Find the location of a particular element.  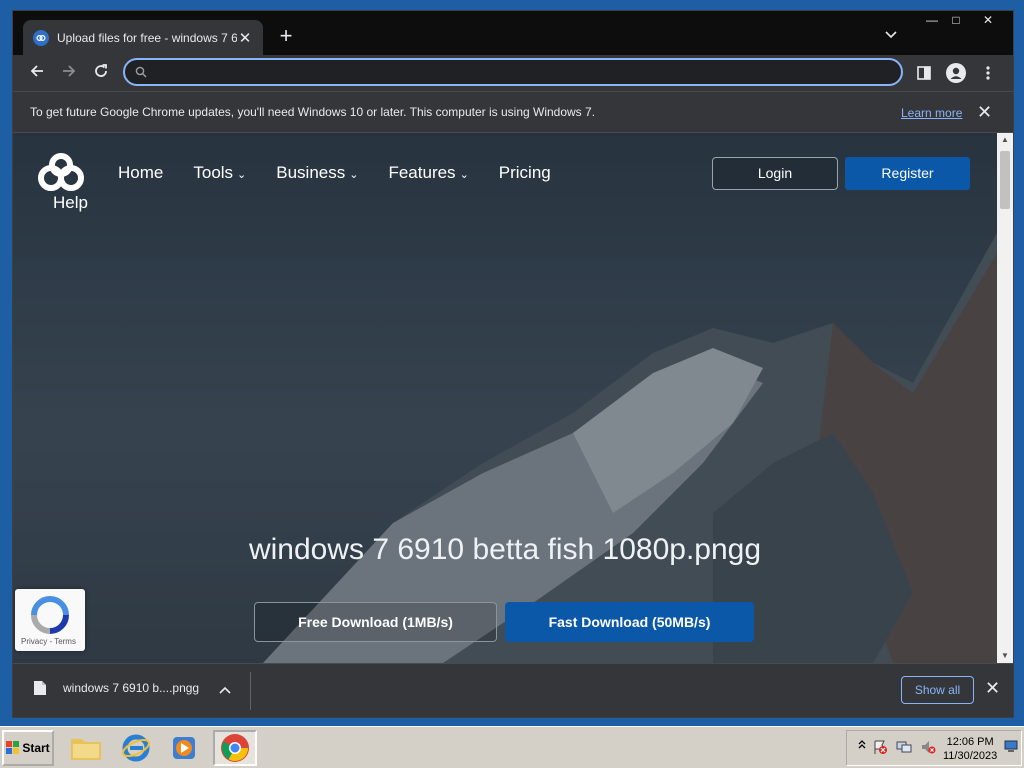

action-center-flag-icon is located at coordinates (880, 748).